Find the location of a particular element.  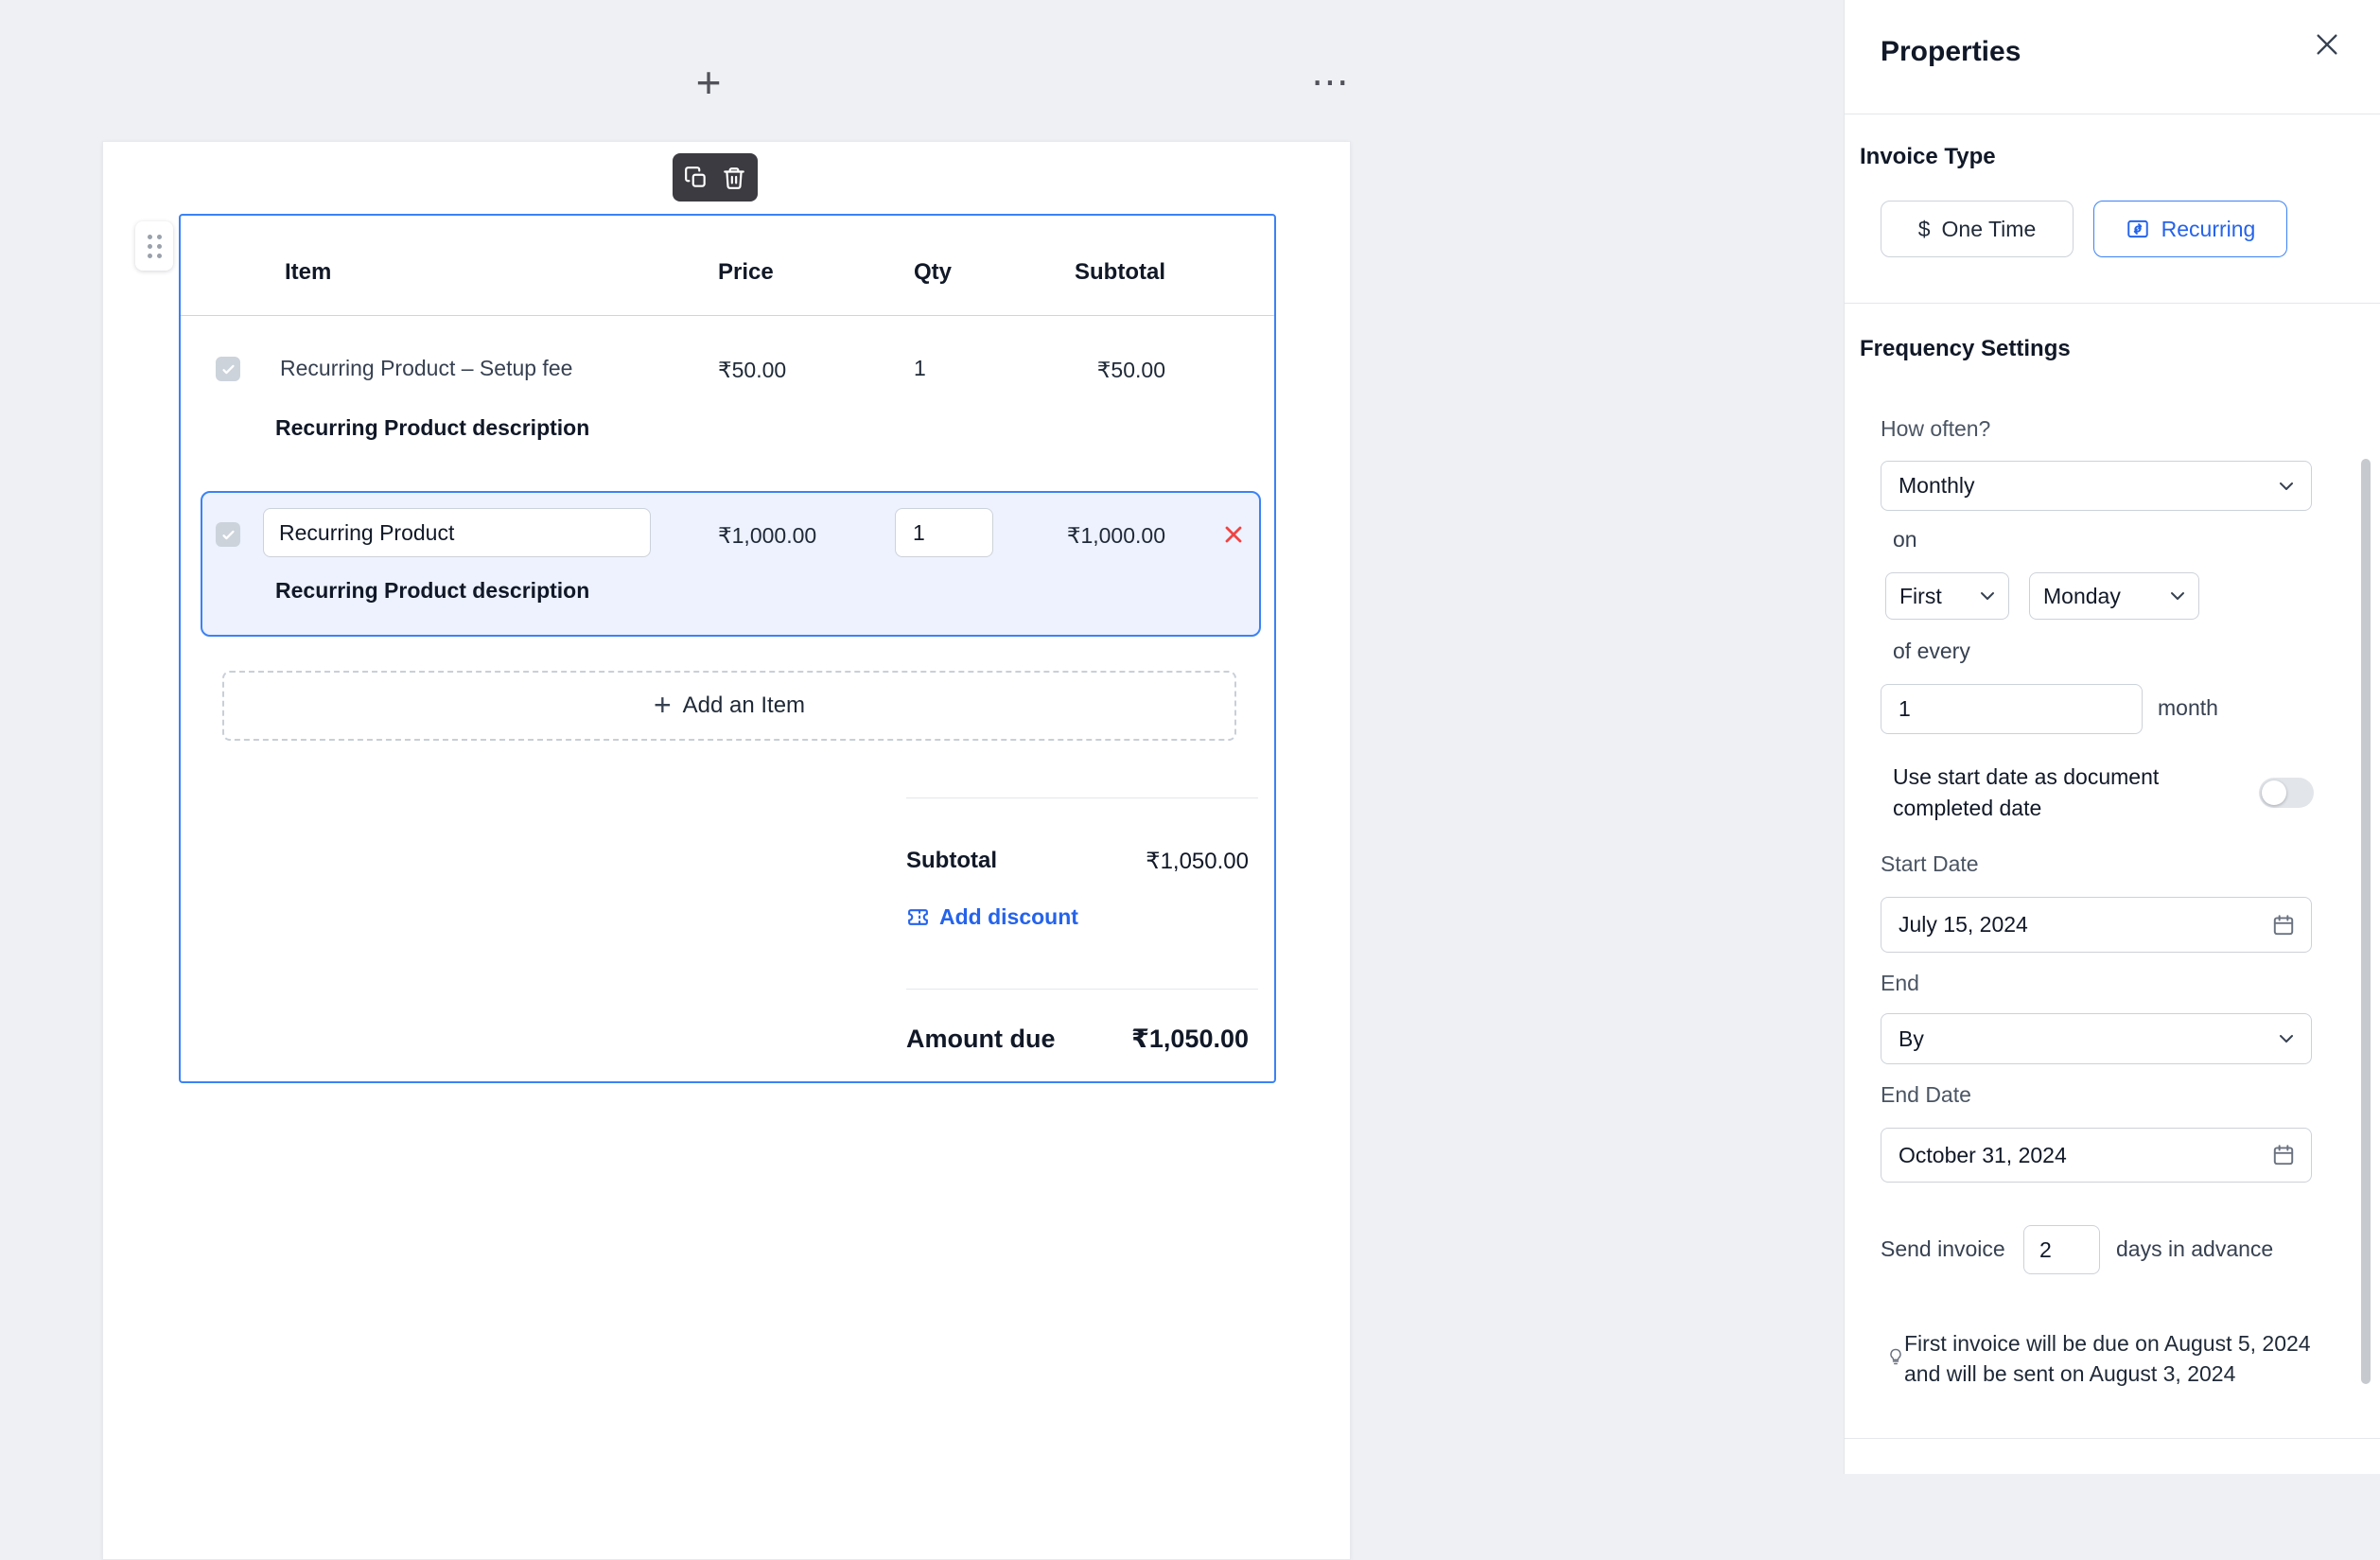

of-every-label: of every is located at coordinates (1931, 651).